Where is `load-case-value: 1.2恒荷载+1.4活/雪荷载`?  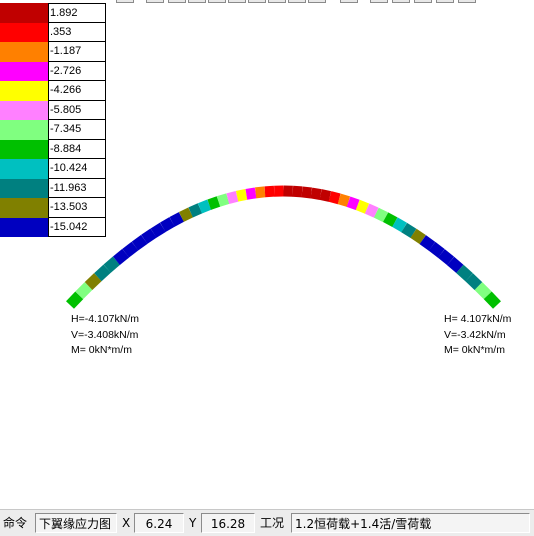
load-case-value: 1.2恒荷载+1.4活/雪荷载 is located at coordinates (410, 523).